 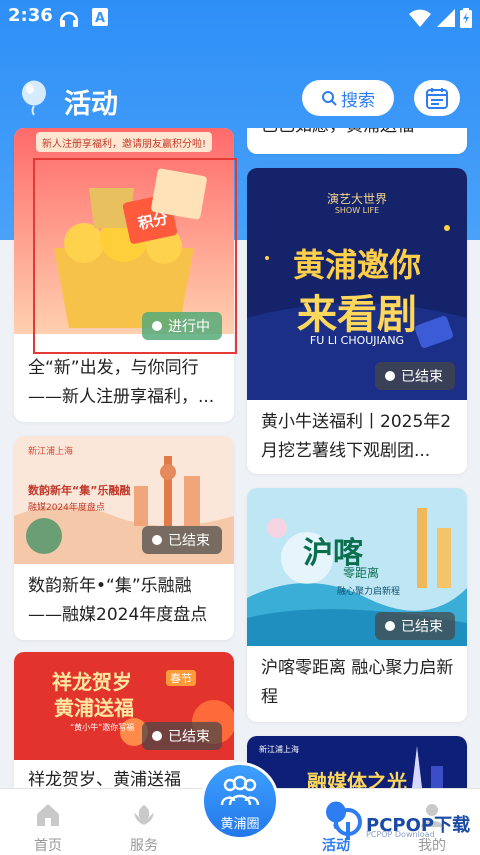 I want to click on activity-card: 已已如愿，黄浦送福, so click(x=357, y=141).